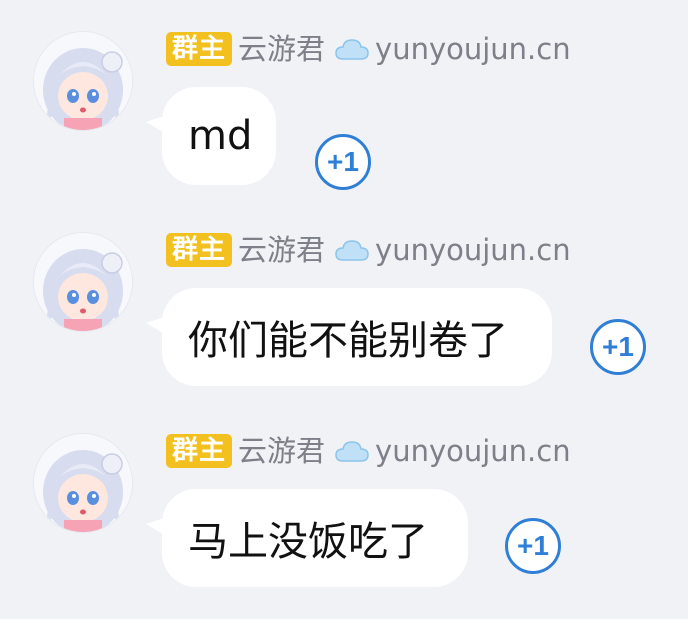 Image resolution: width=688 pixels, height=619 pixels. I want to click on message-text: md, so click(220, 136).